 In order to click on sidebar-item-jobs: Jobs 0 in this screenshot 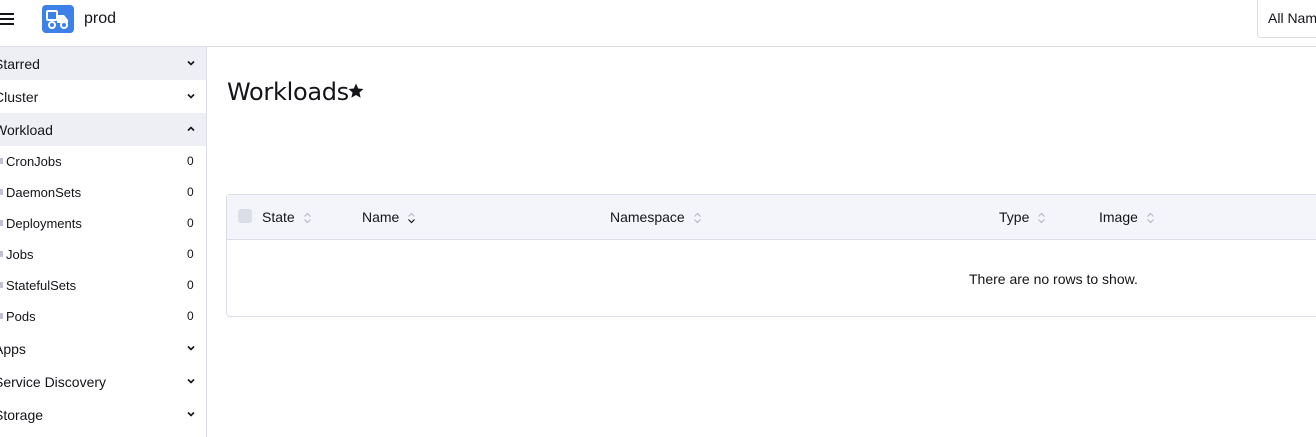, I will do `click(103, 254)`.